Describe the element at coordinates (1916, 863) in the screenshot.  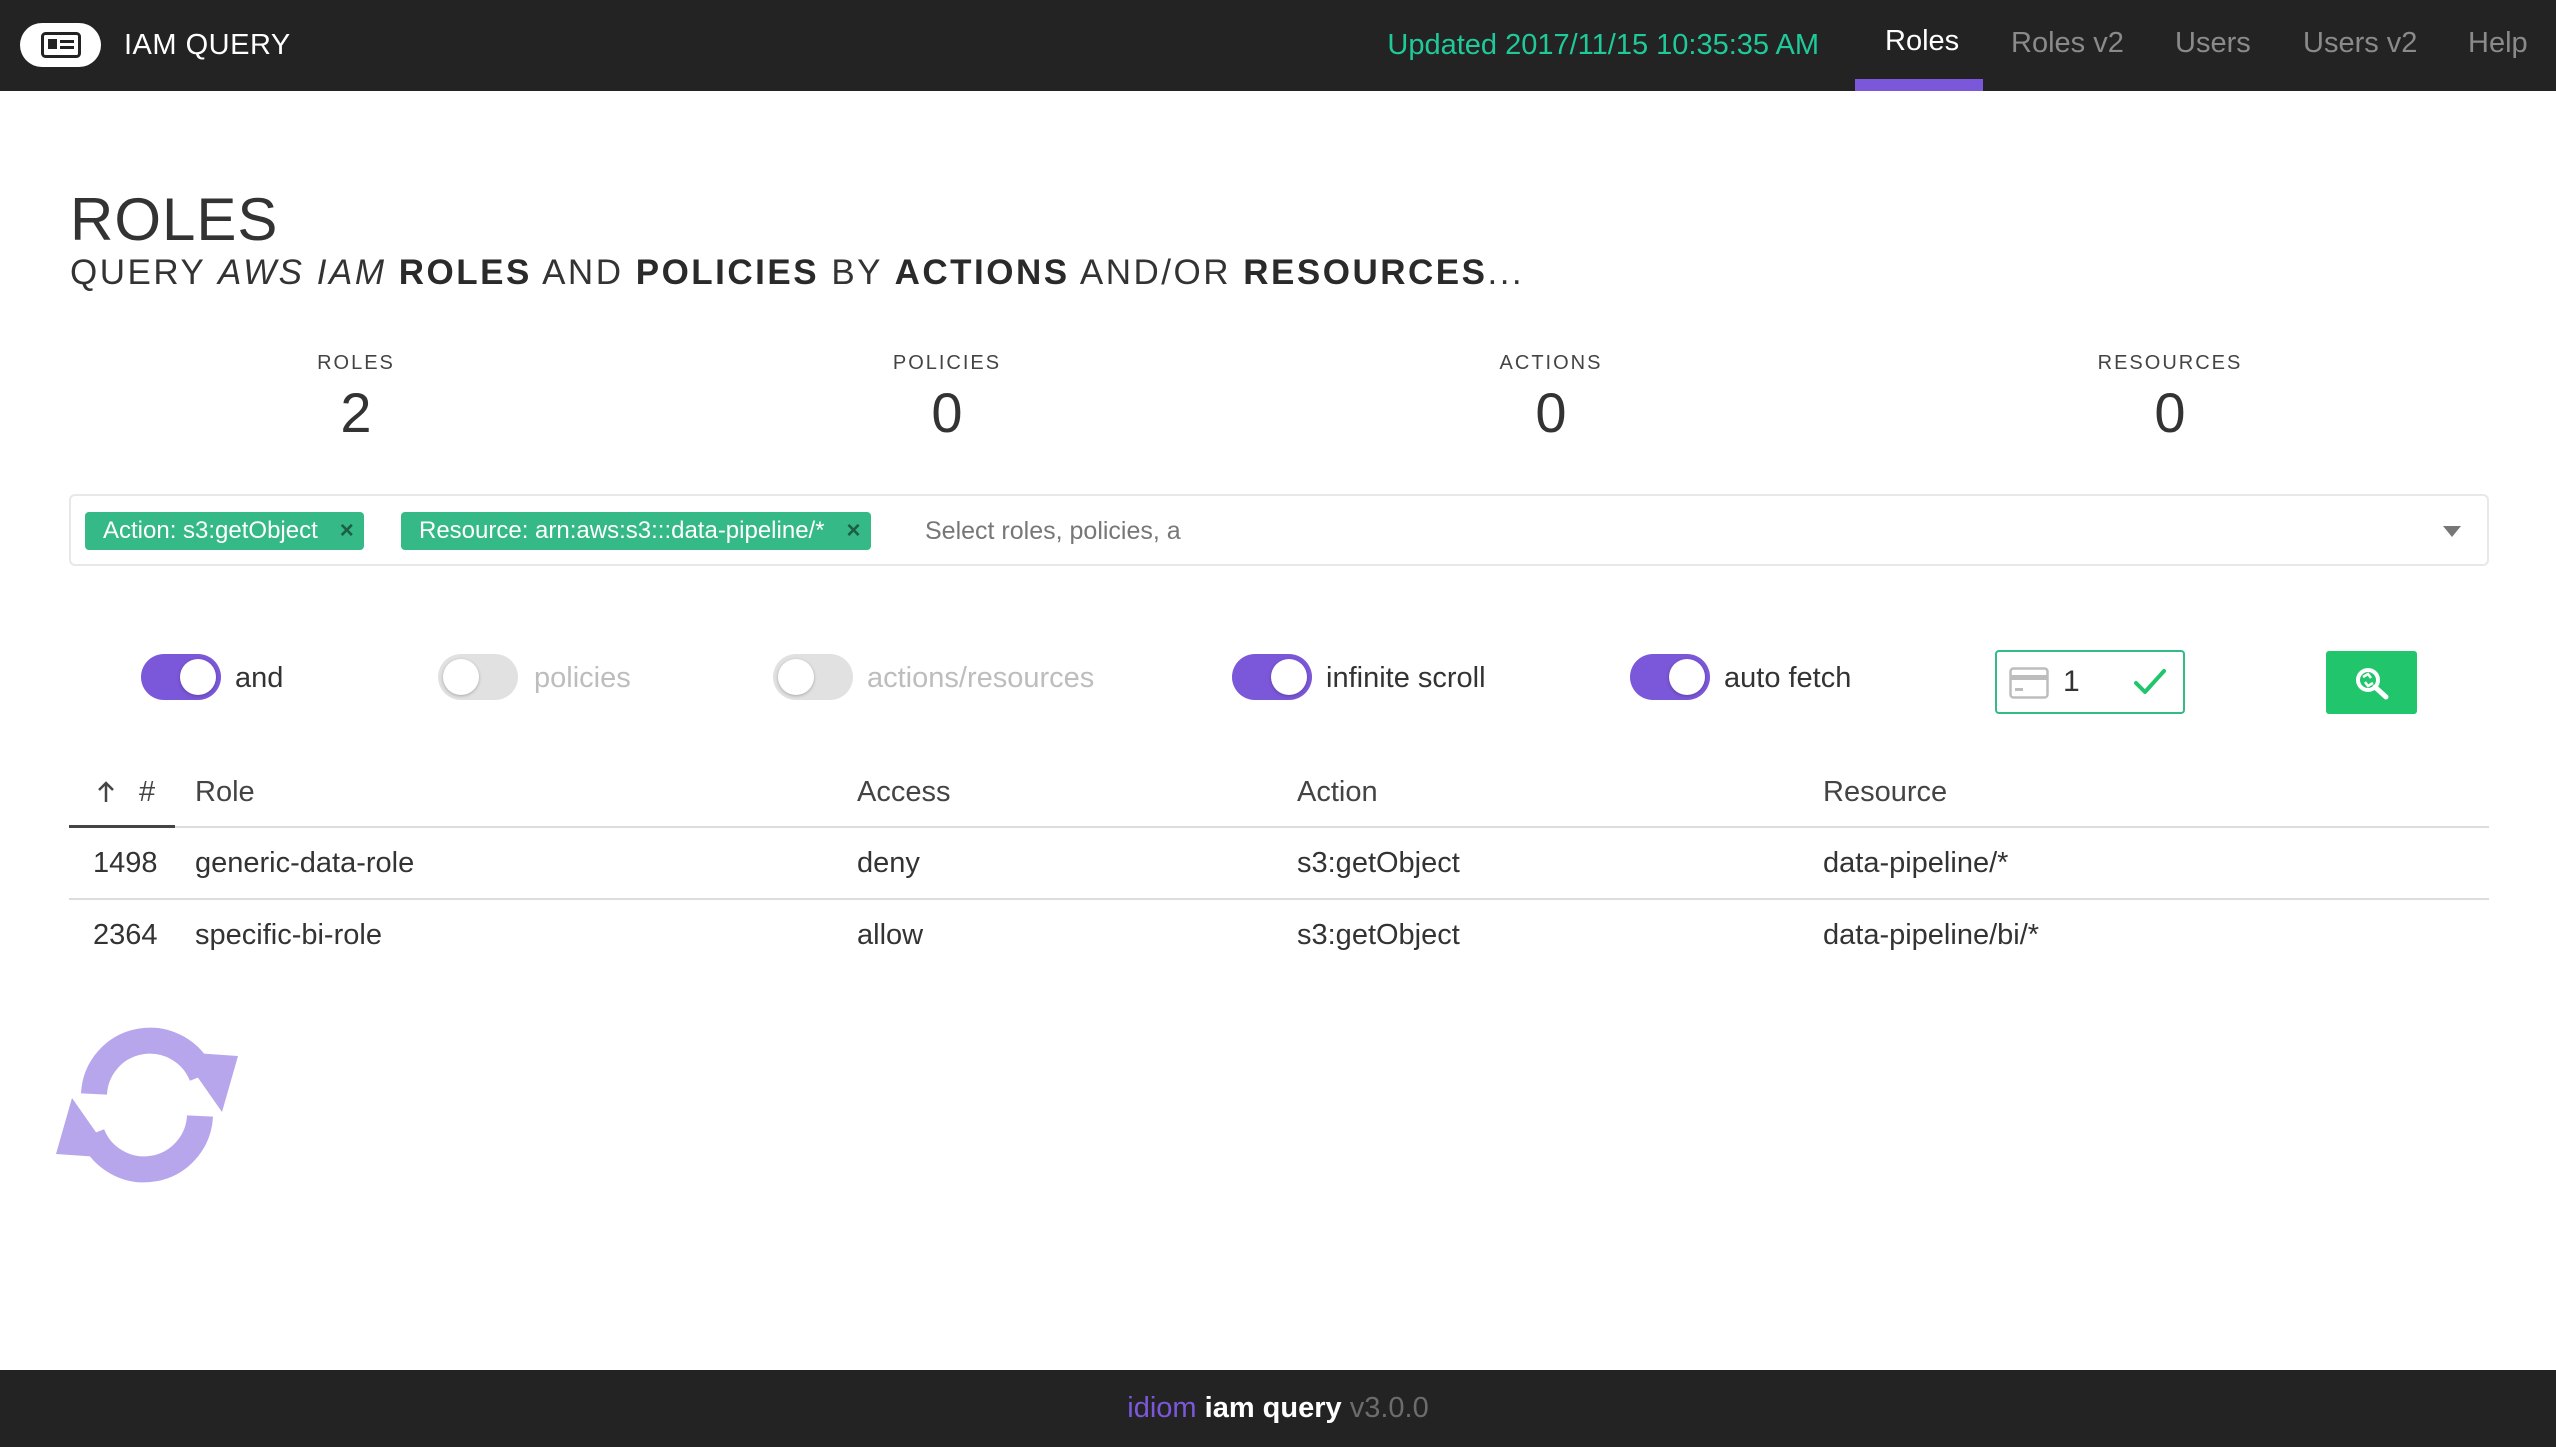
I see `cell-resource: data-pipeline/*` at that location.